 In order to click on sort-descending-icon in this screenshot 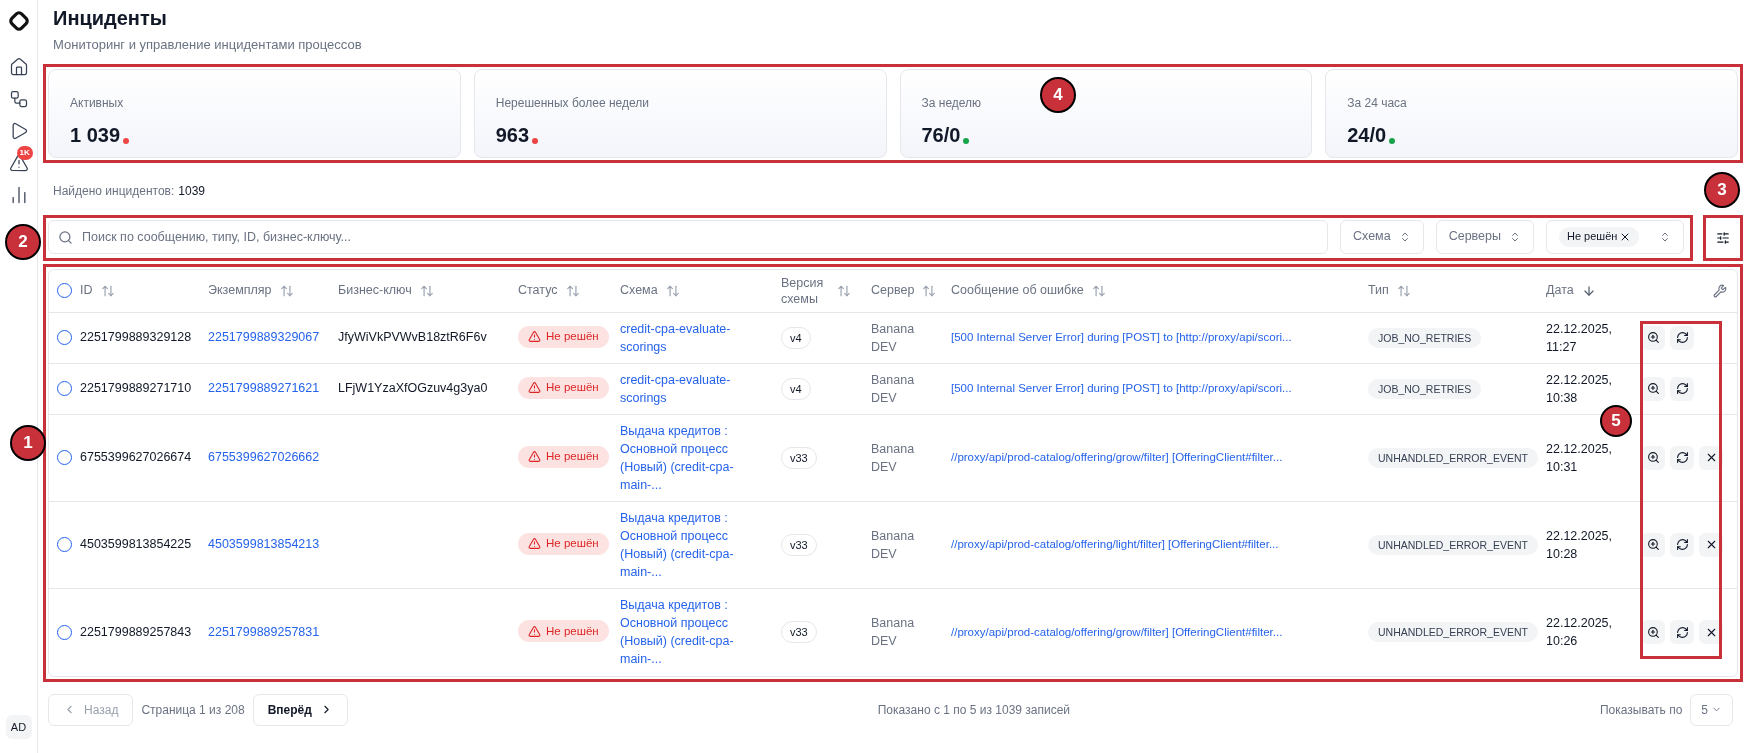, I will do `click(1588, 290)`.